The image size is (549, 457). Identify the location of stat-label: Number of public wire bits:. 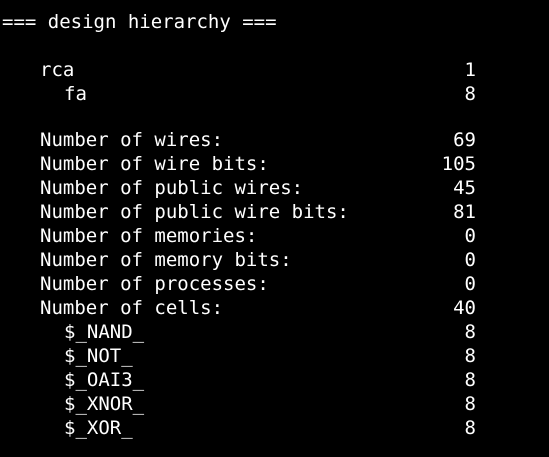
(194, 212).